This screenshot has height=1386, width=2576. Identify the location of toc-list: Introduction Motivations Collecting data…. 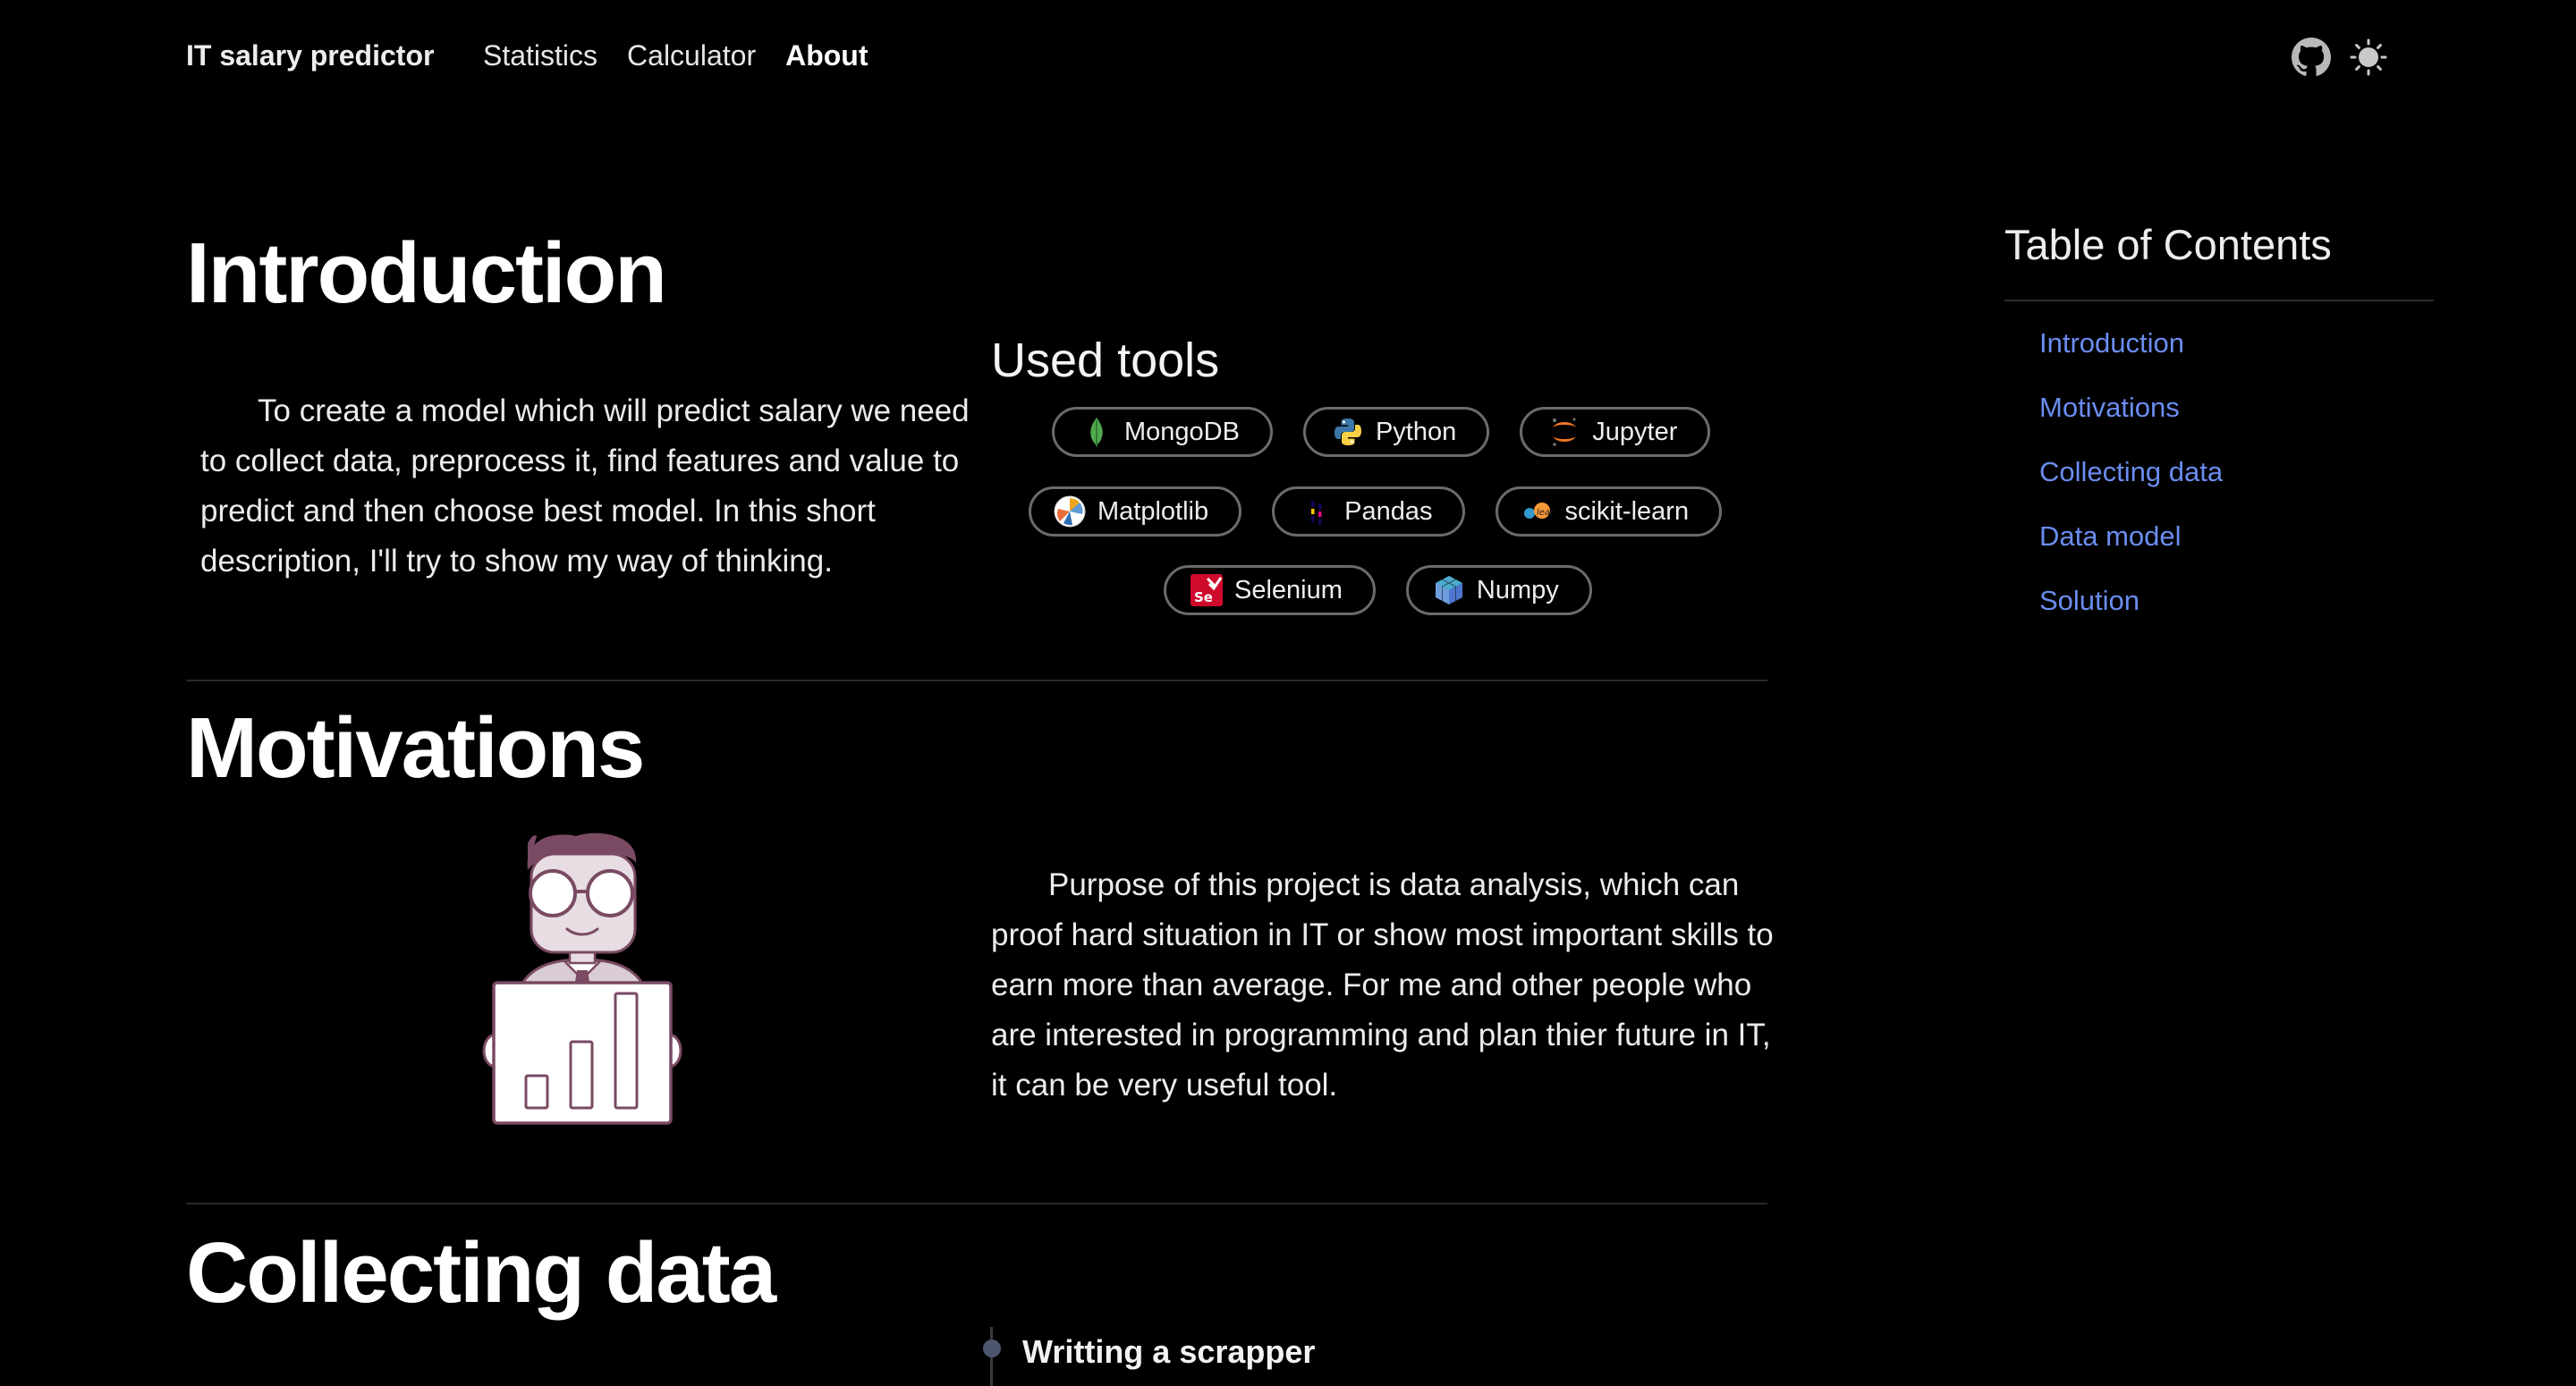
(2131, 472).